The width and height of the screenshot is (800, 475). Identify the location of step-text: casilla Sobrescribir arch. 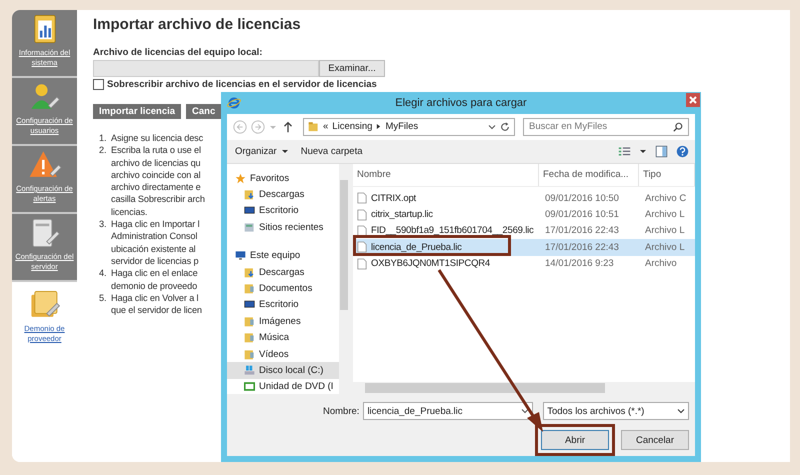
(158, 199).